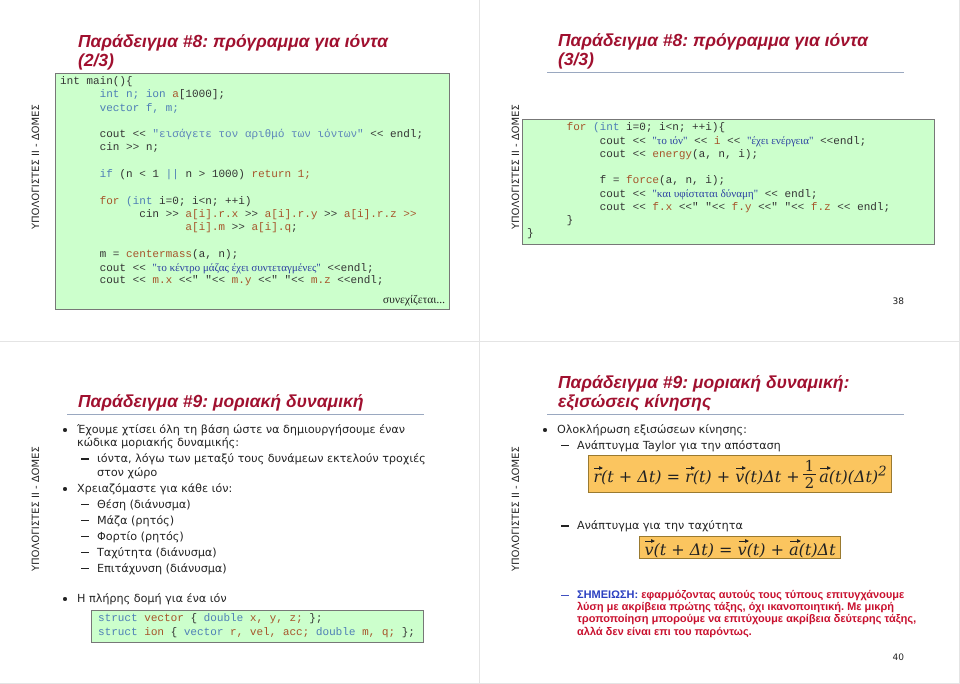 The height and width of the screenshot is (684, 960). Describe the element at coordinates (154, 489) in the screenshot. I see `bullet-text: Χρειαζόμαστε για κάθε ιόν:` at that location.